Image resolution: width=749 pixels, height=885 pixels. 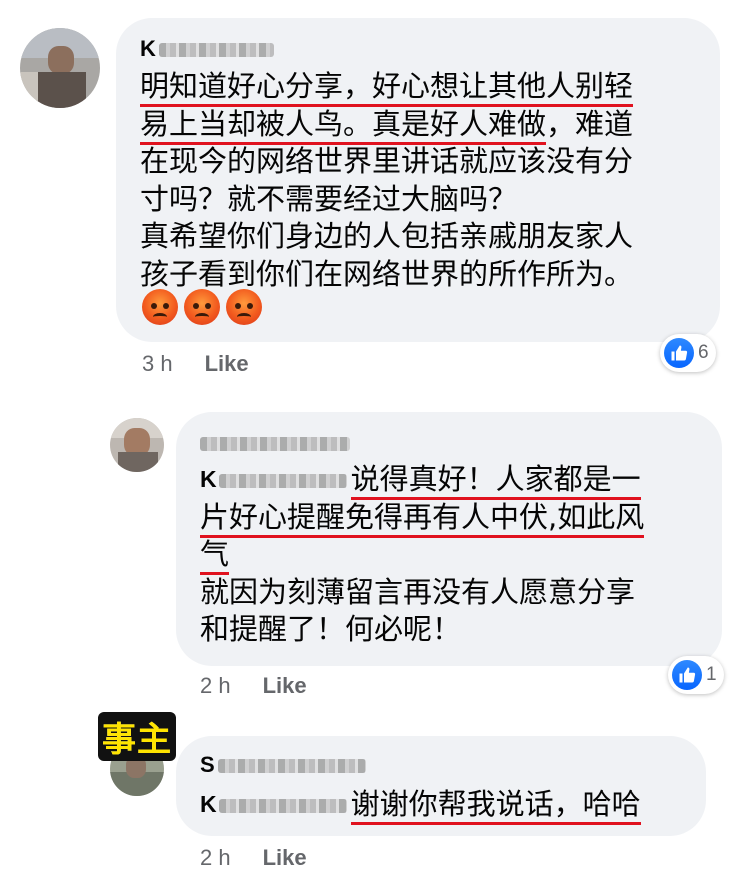 What do you see at coordinates (387, 161) in the screenshot?
I see `comment-line: 在现今的网络世界里讲话就应该没有分` at bounding box center [387, 161].